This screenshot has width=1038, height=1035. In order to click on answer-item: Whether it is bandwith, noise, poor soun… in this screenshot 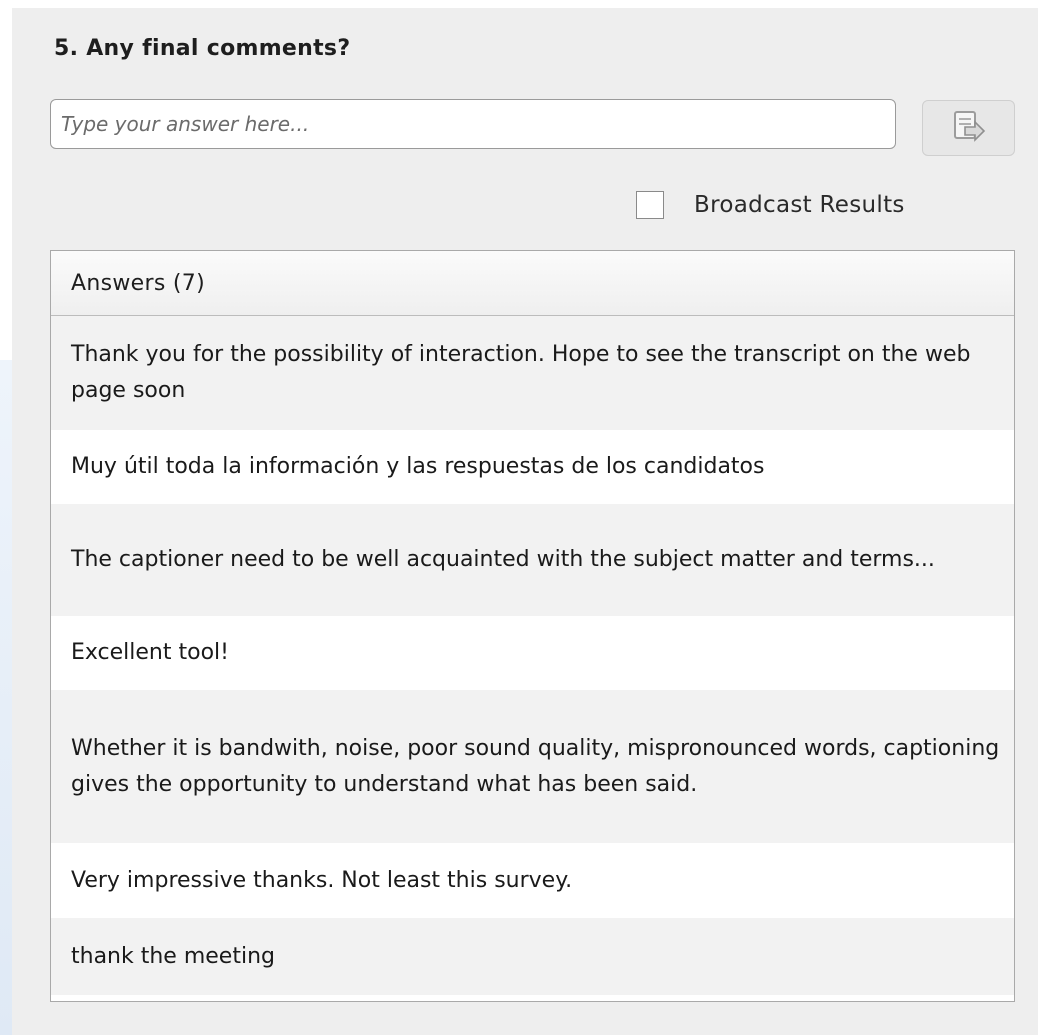, I will do `click(532, 766)`.